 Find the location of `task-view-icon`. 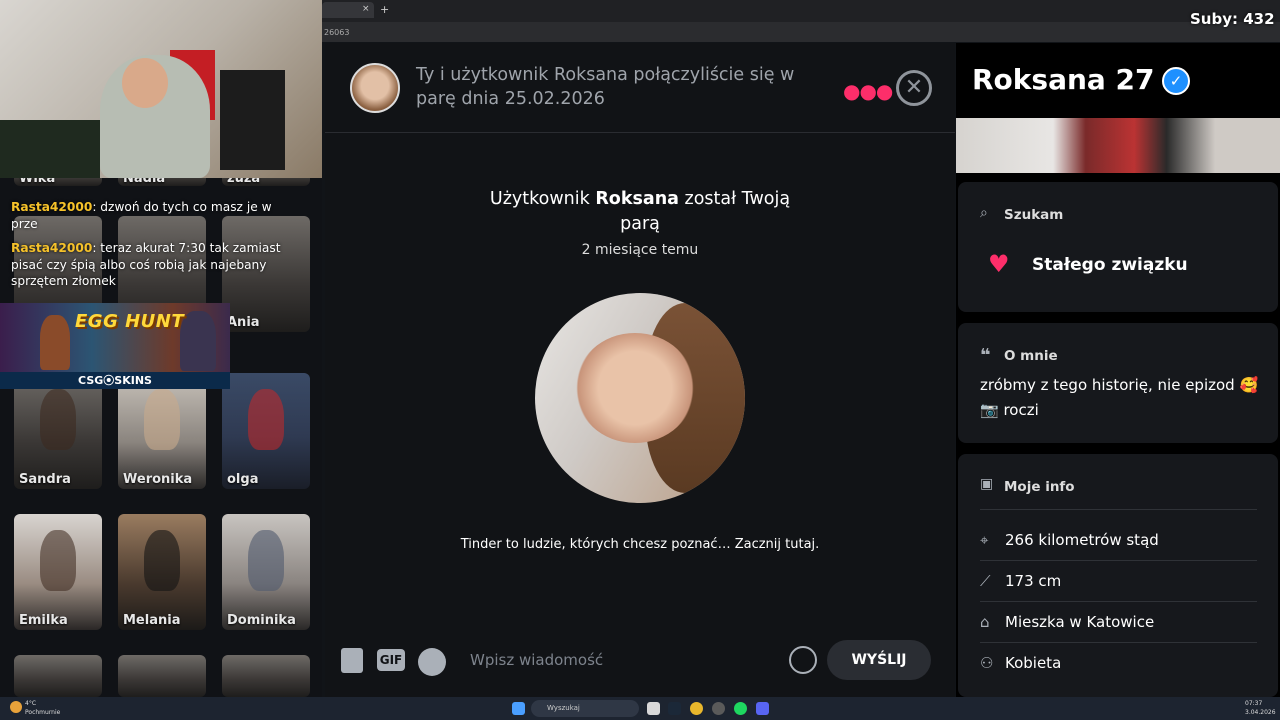

task-view-icon is located at coordinates (653, 708).